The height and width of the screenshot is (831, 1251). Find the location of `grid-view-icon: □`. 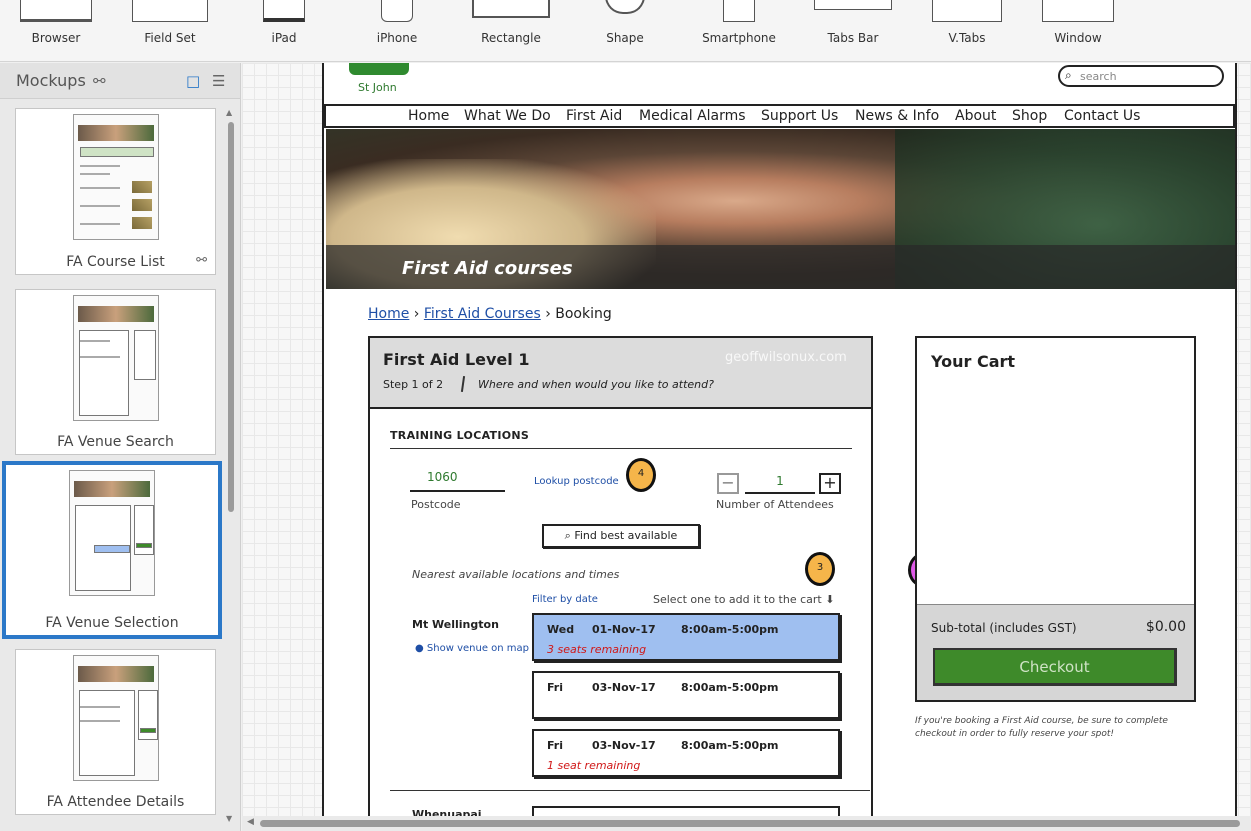

grid-view-icon: □ is located at coordinates (193, 81).